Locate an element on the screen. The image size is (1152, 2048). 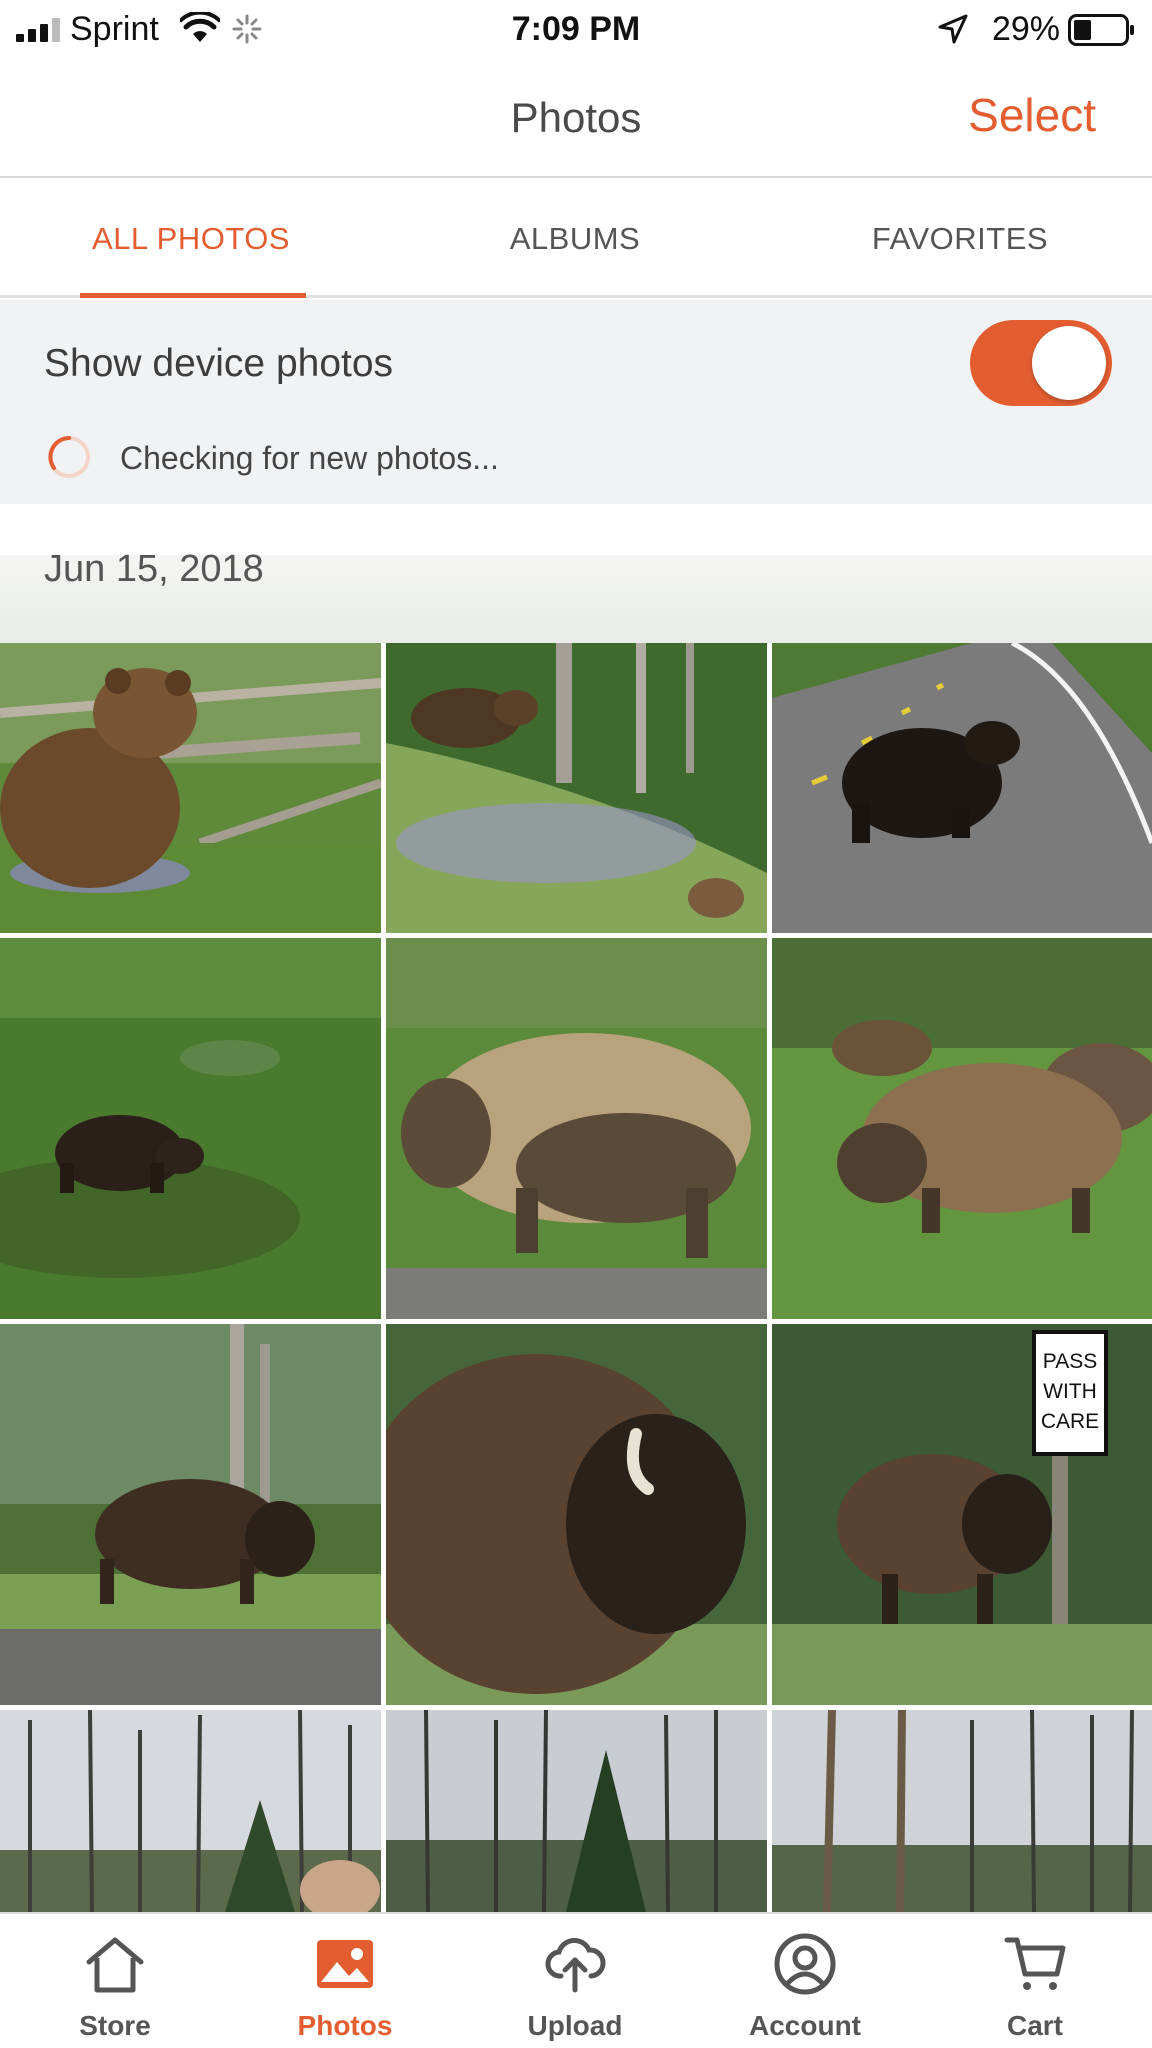
home-icon is located at coordinates (115, 1965).